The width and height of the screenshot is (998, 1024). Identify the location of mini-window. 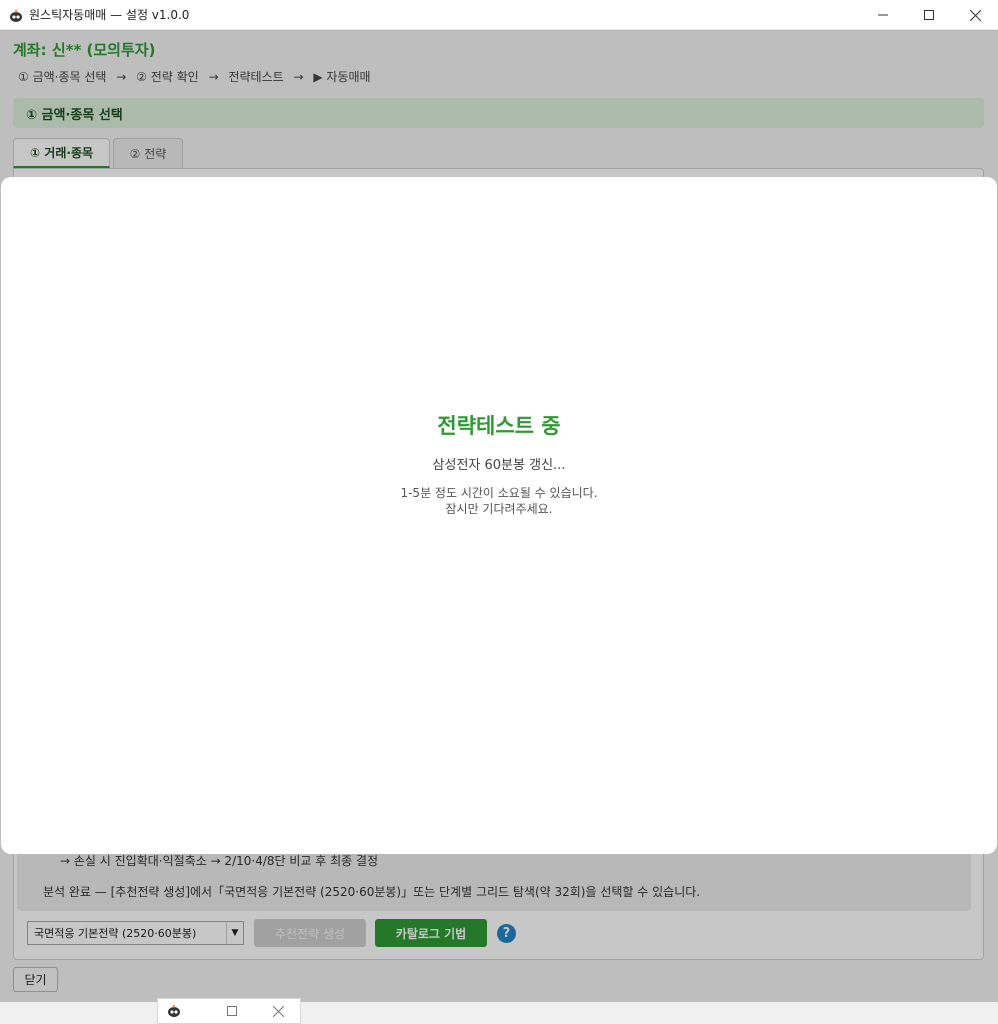
(229, 1011).